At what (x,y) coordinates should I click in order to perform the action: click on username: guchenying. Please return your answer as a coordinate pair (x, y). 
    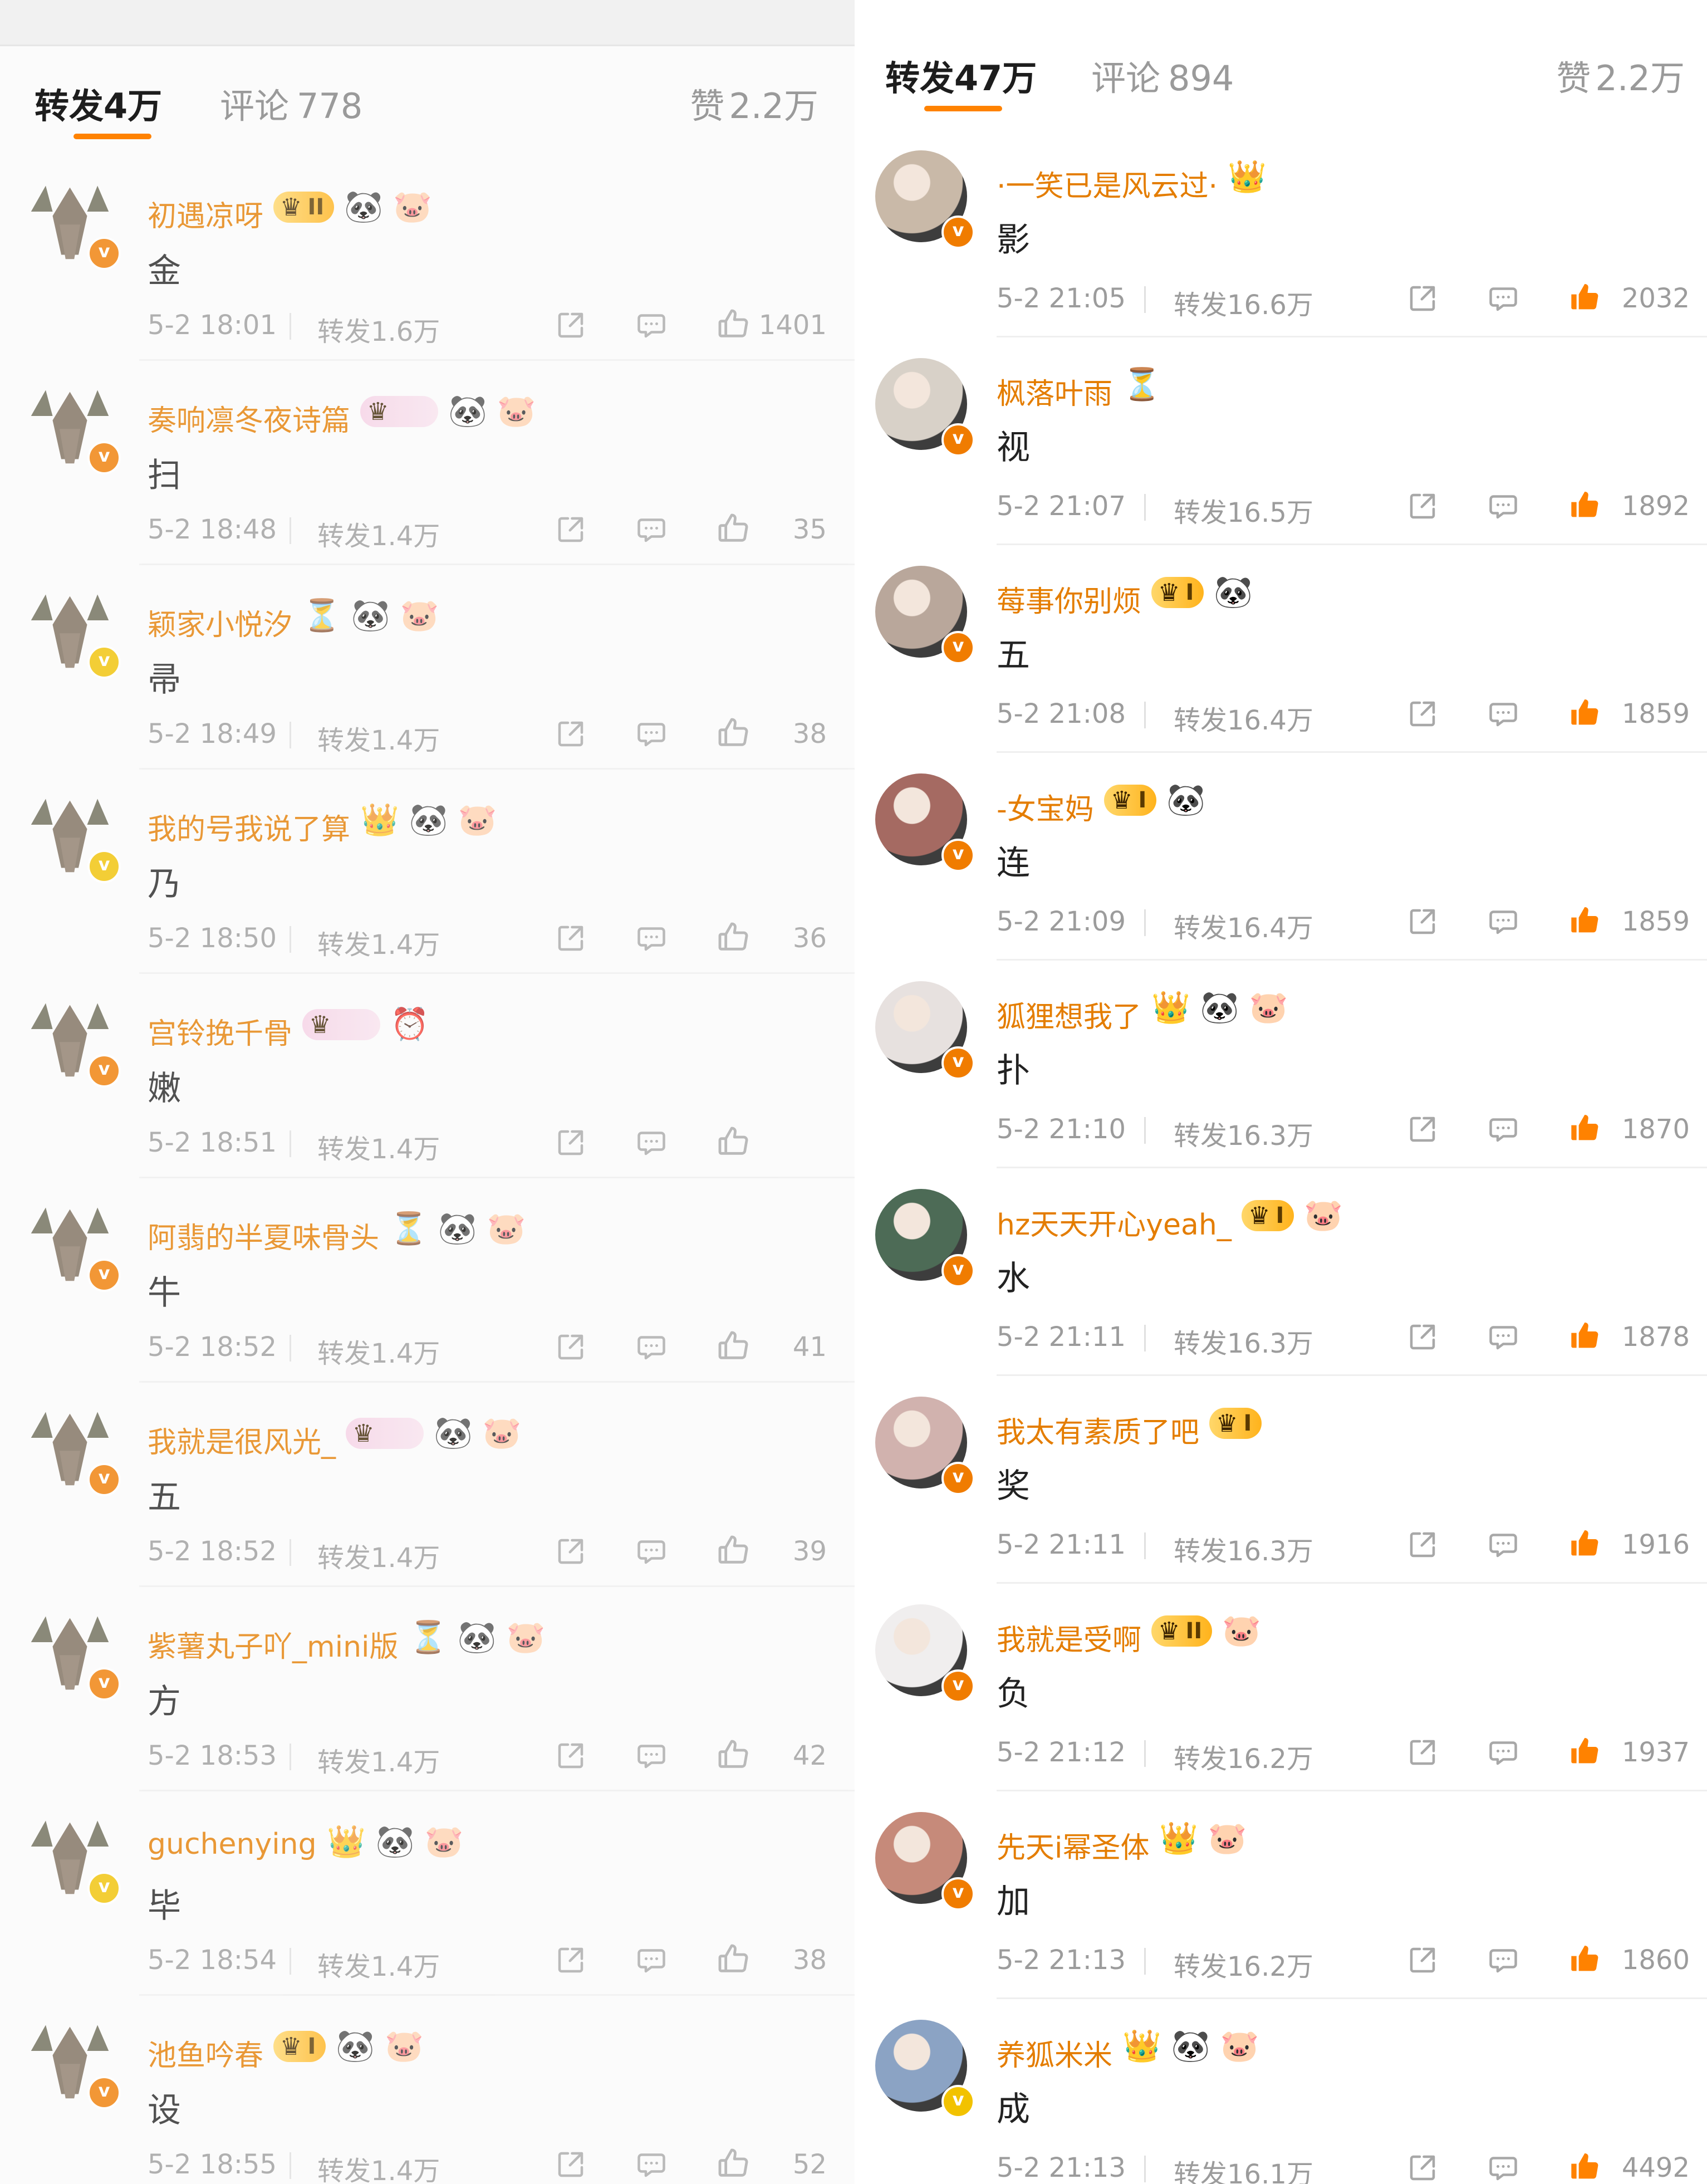
    Looking at the image, I should click on (232, 1845).